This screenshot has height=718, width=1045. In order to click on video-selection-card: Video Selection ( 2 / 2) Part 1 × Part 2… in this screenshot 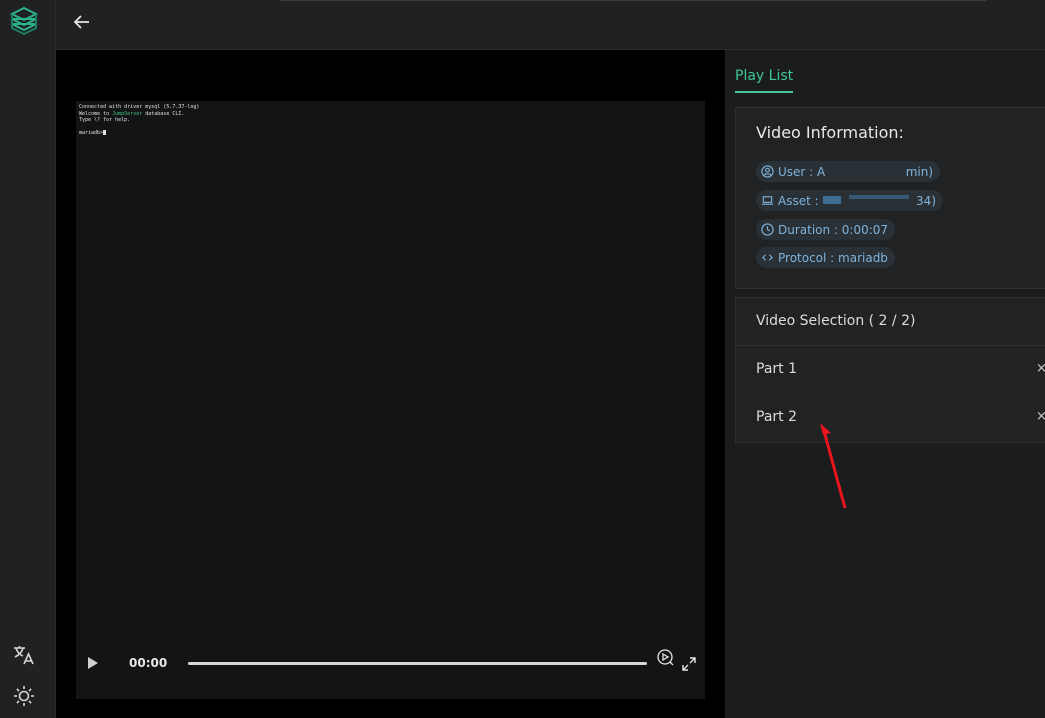, I will do `click(890, 370)`.